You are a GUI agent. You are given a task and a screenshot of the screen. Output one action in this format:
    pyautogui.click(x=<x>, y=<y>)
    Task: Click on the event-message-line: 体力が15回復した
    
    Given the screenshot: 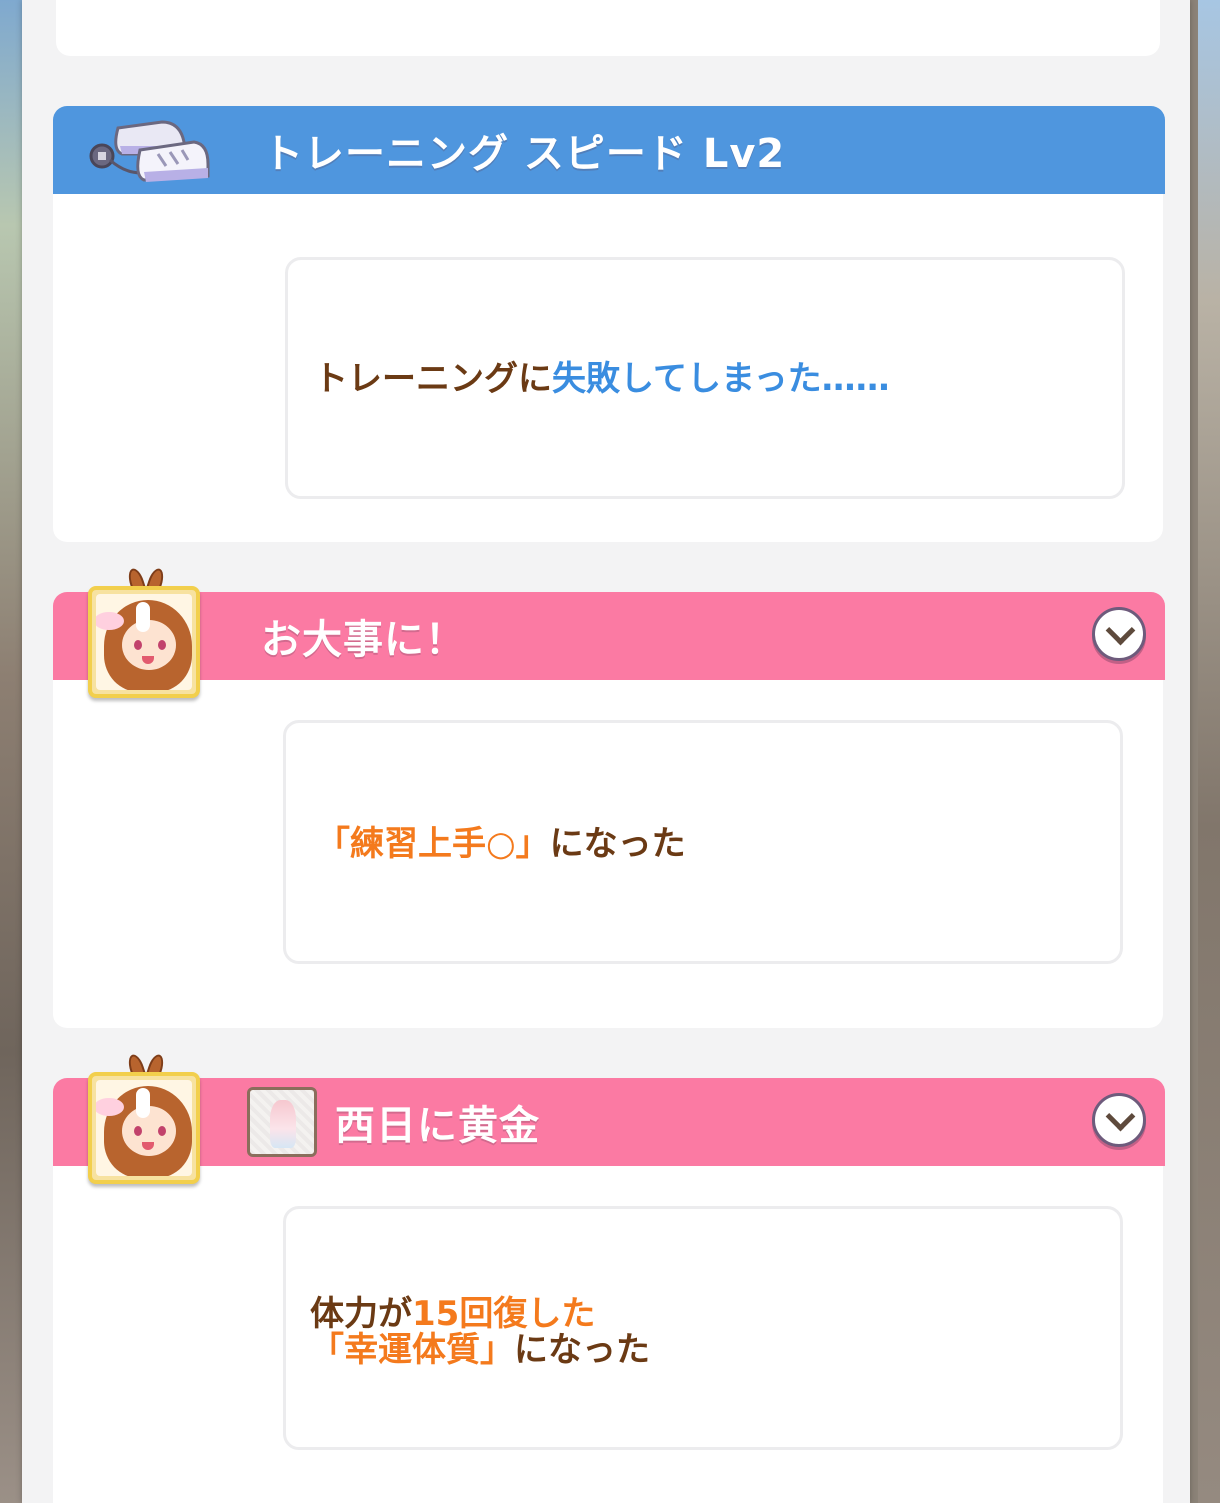 What is the action you would take?
    pyautogui.click(x=452, y=1314)
    